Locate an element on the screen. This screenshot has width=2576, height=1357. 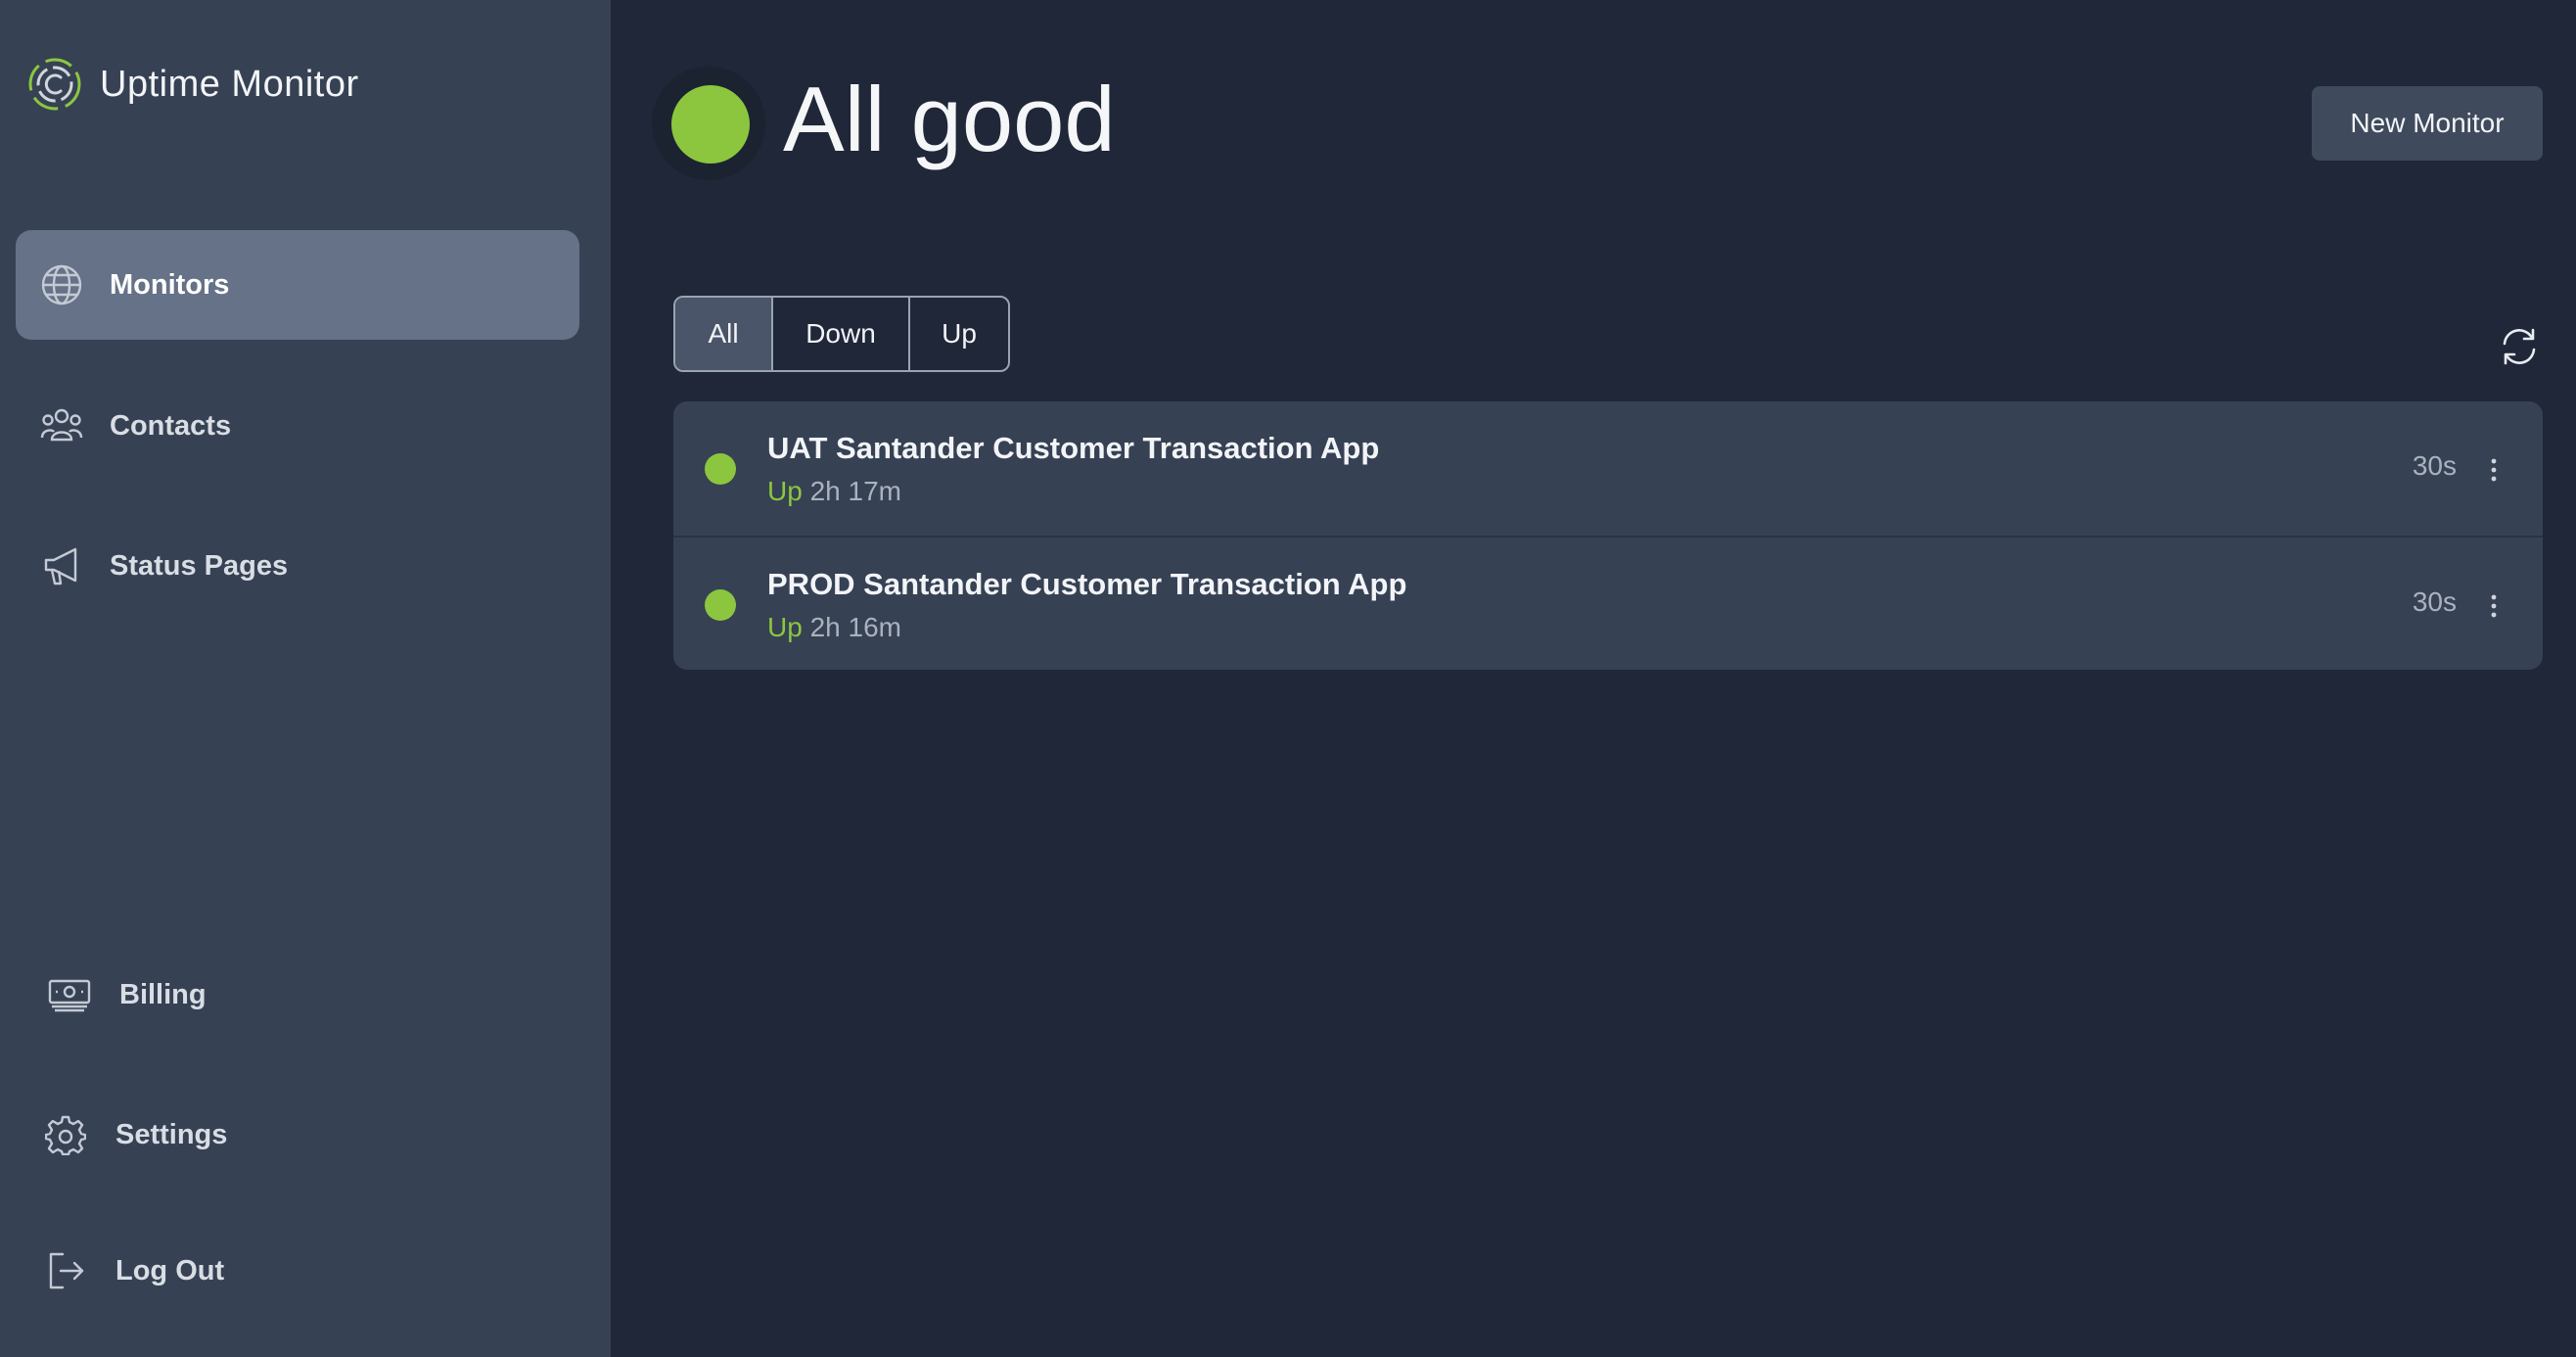
monitor-duration: 2h 17m is located at coordinates (855, 491).